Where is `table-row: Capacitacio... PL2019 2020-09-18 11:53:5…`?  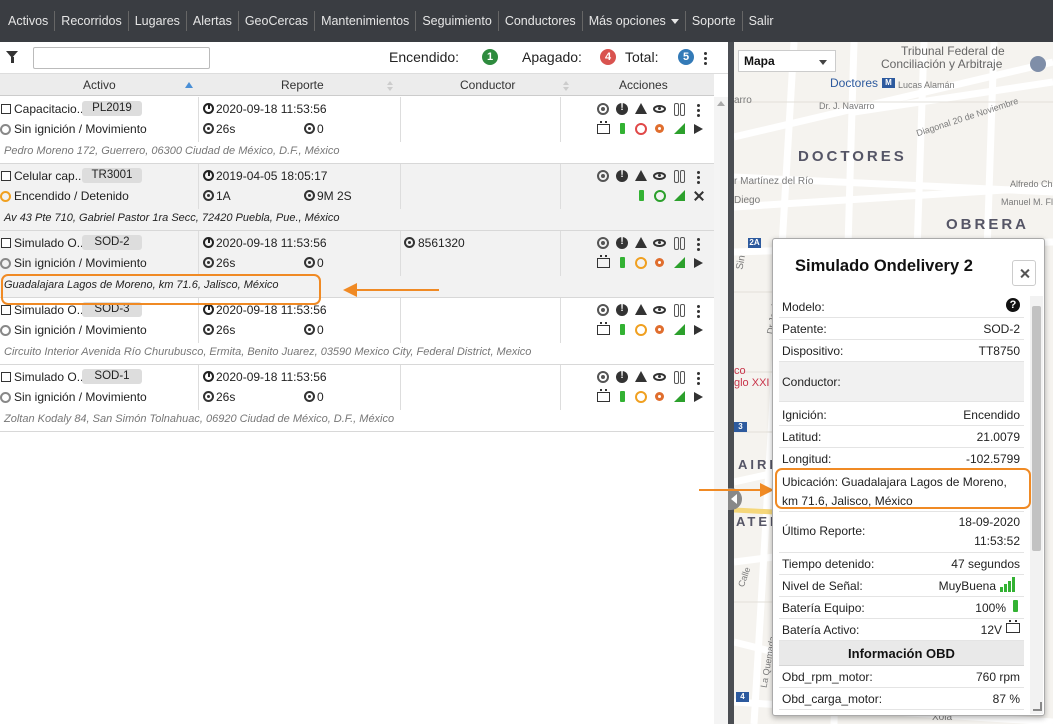 table-row: Capacitacio... PL2019 2020-09-18 11:53:5… is located at coordinates (357, 130).